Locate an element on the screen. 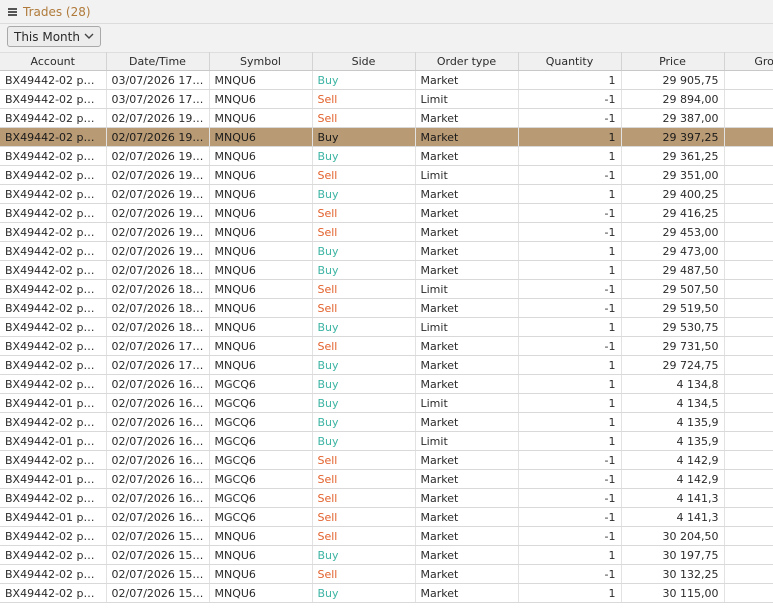  cell-price: 29 487,50 is located at coordinates (673, 270).